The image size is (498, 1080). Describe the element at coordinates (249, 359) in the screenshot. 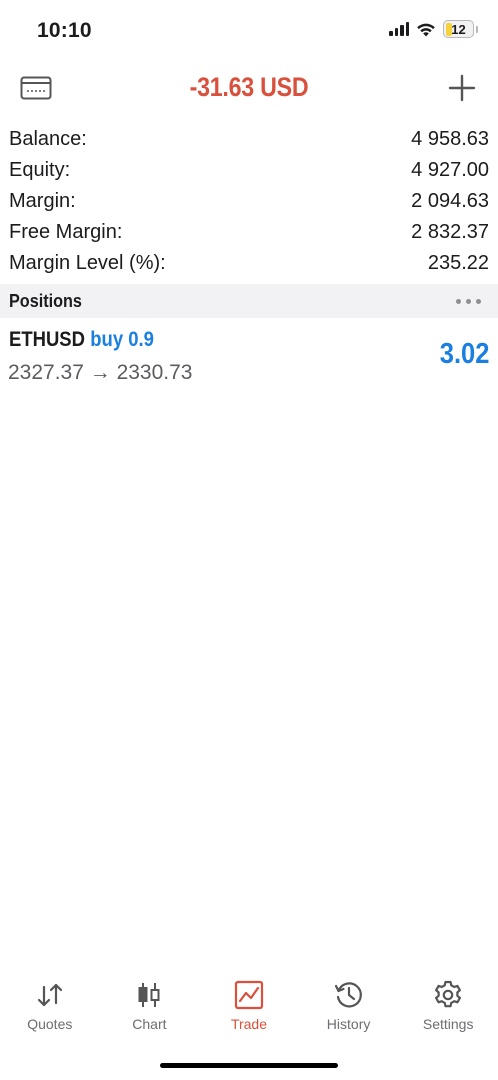

I see `position-row: ETHUSD buy 0.9 2327.37 → 2330.73 3.02` at that location.